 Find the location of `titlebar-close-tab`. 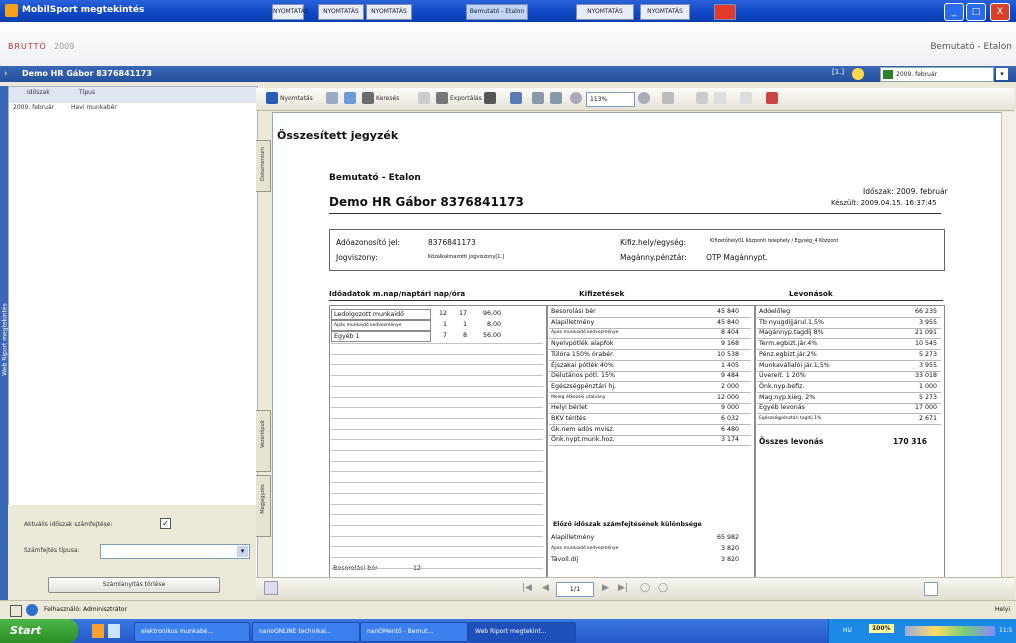

titlebar-close-tab is located at coordinates (725, 12).